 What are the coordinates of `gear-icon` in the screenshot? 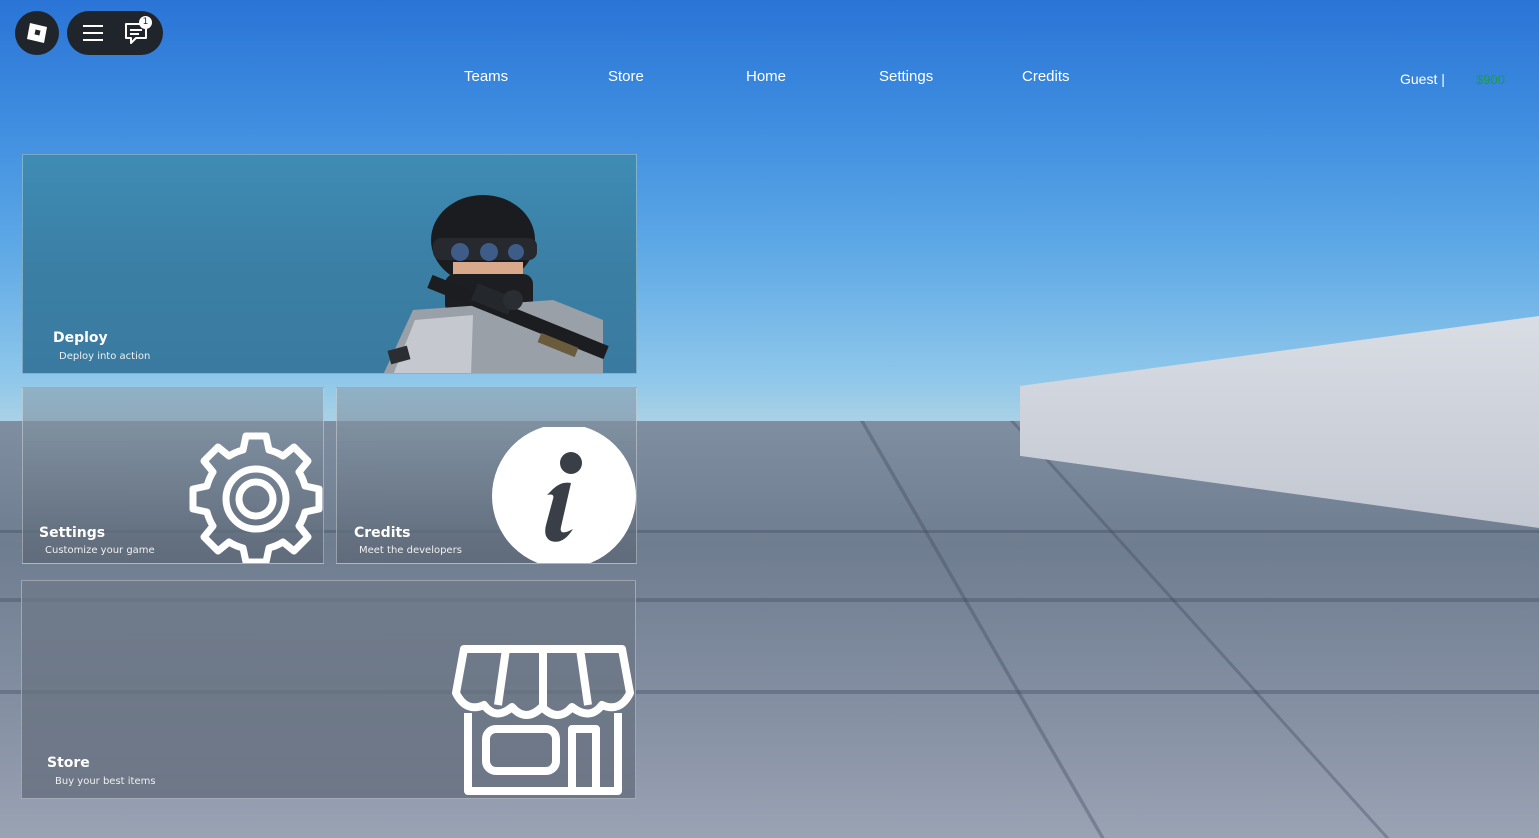 It's located at (256, 497).